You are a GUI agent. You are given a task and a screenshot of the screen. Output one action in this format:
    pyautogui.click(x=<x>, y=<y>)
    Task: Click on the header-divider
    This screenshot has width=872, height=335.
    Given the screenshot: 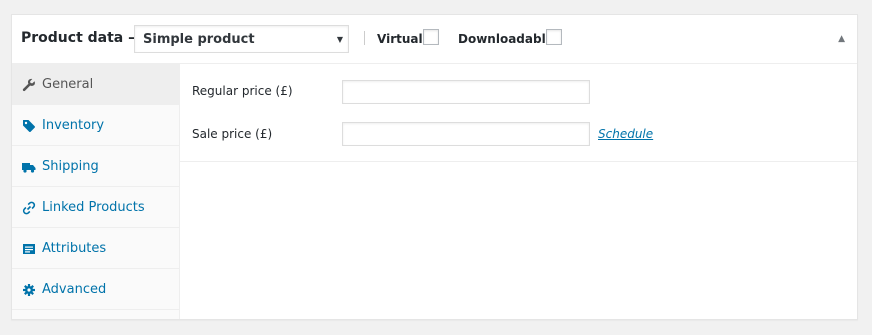 What is the action you would take?
    pyautogui.click(x=364, y=38)
    